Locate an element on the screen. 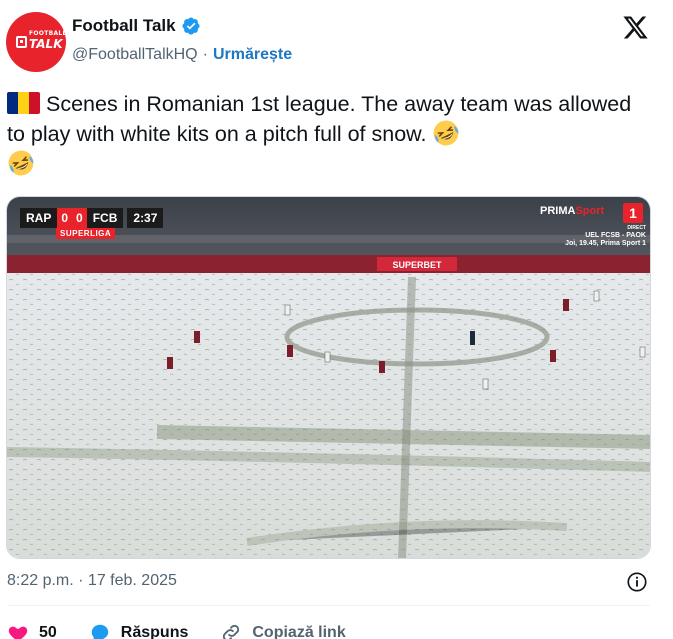 The height and width of the screenshot is (639, 673). author-handle-row: @FootballTalkHQ · Urmărește is located at coordinates (182, 55).